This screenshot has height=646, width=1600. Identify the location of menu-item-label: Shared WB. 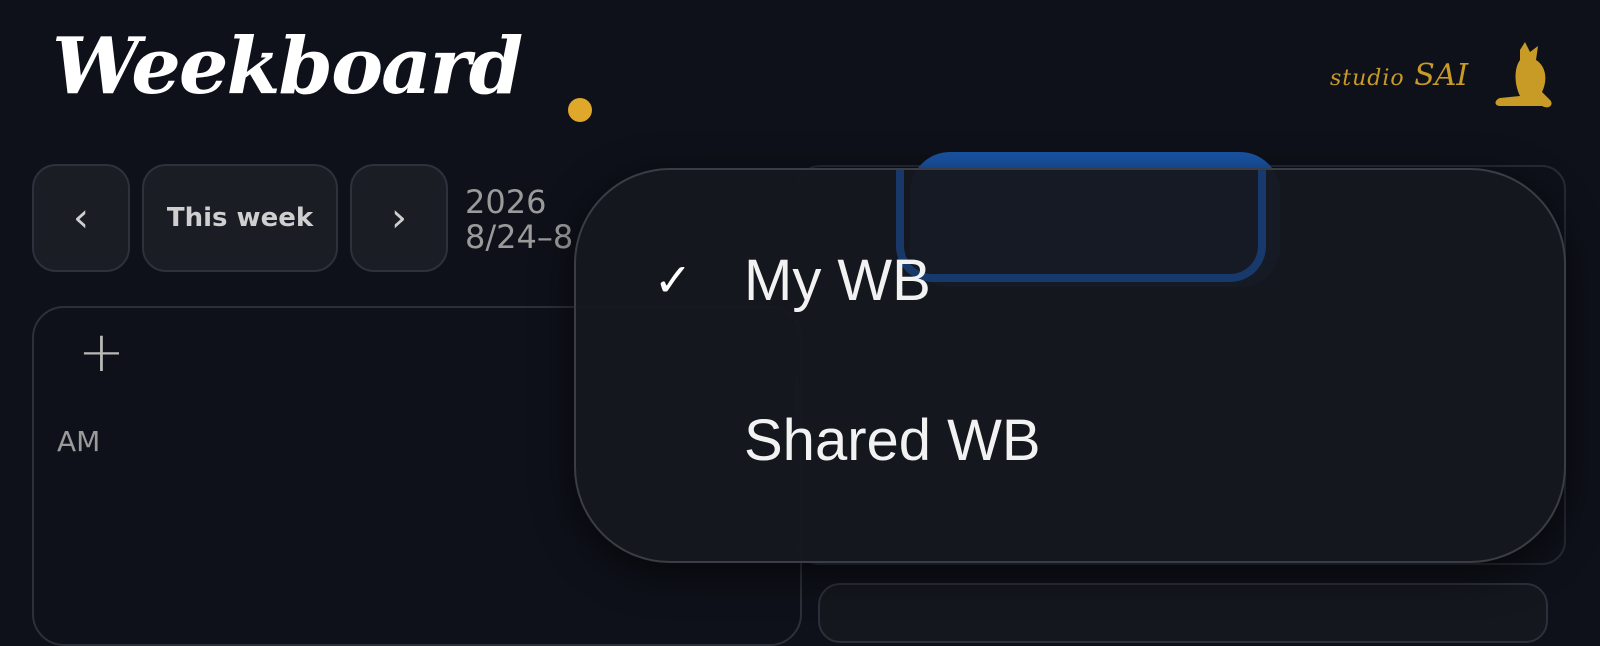
(892, 440).